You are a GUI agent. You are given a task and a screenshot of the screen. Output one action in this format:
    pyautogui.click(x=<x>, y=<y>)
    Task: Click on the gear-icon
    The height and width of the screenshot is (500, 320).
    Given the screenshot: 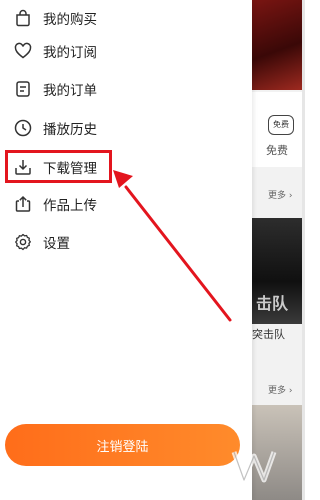 What is the action you would take?
    pyautogui.click(x=23, y=242)
    